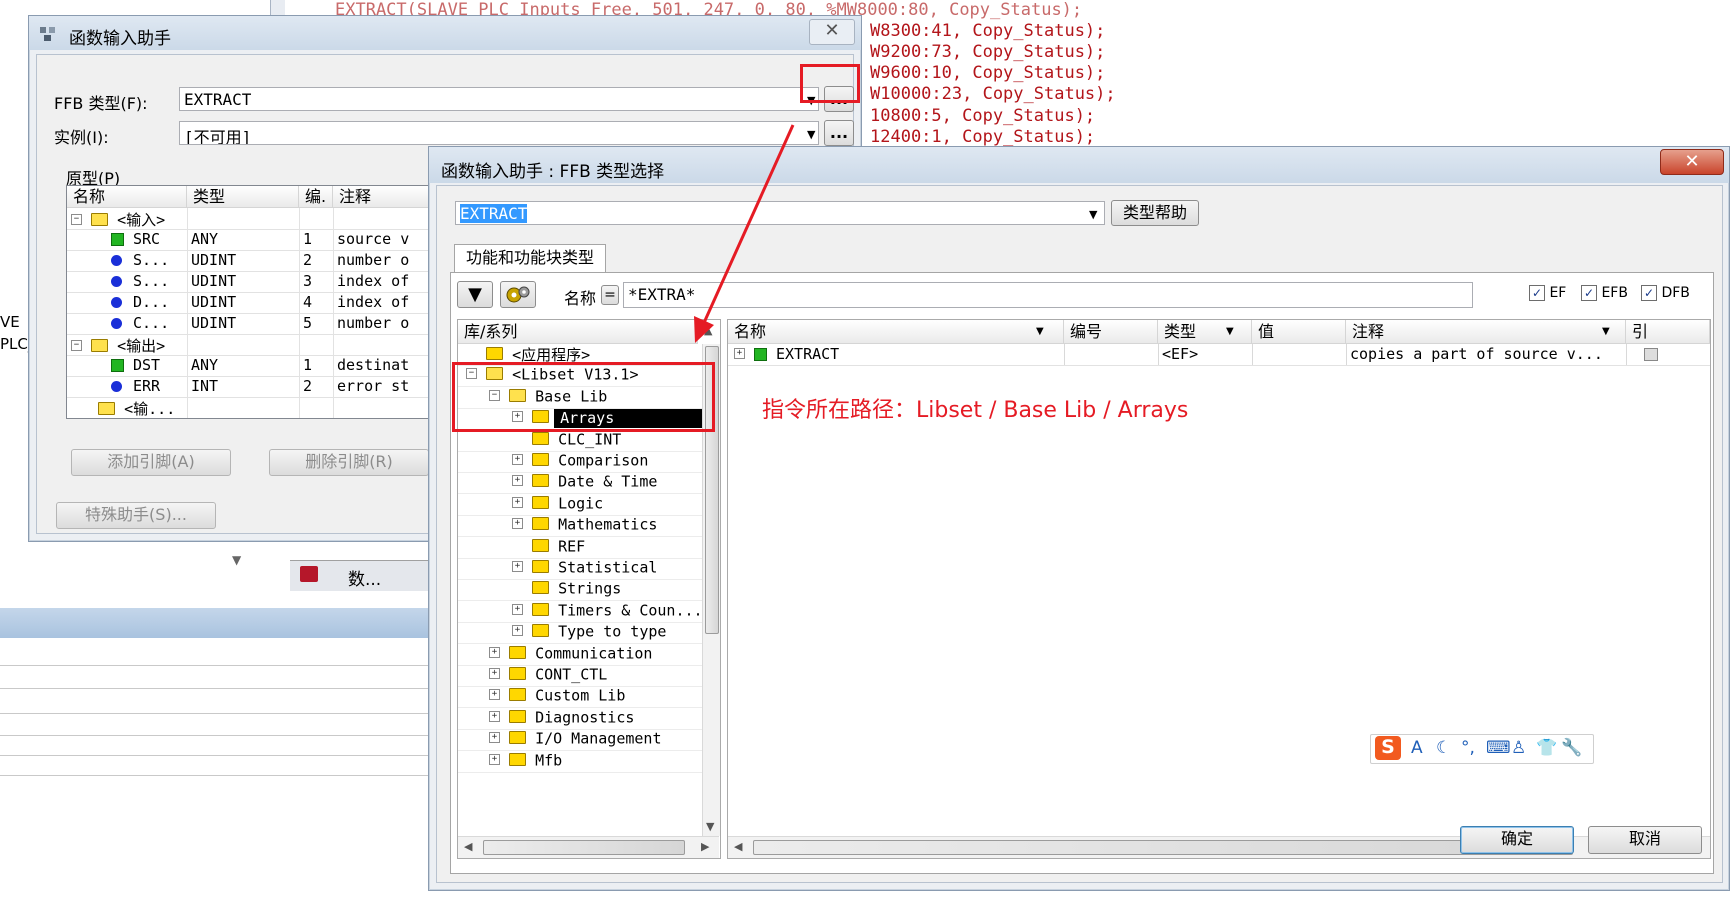 The height and width of the screenshot is (903, 1733). I want to click on user-icon: ♙, so click(1518, 748).